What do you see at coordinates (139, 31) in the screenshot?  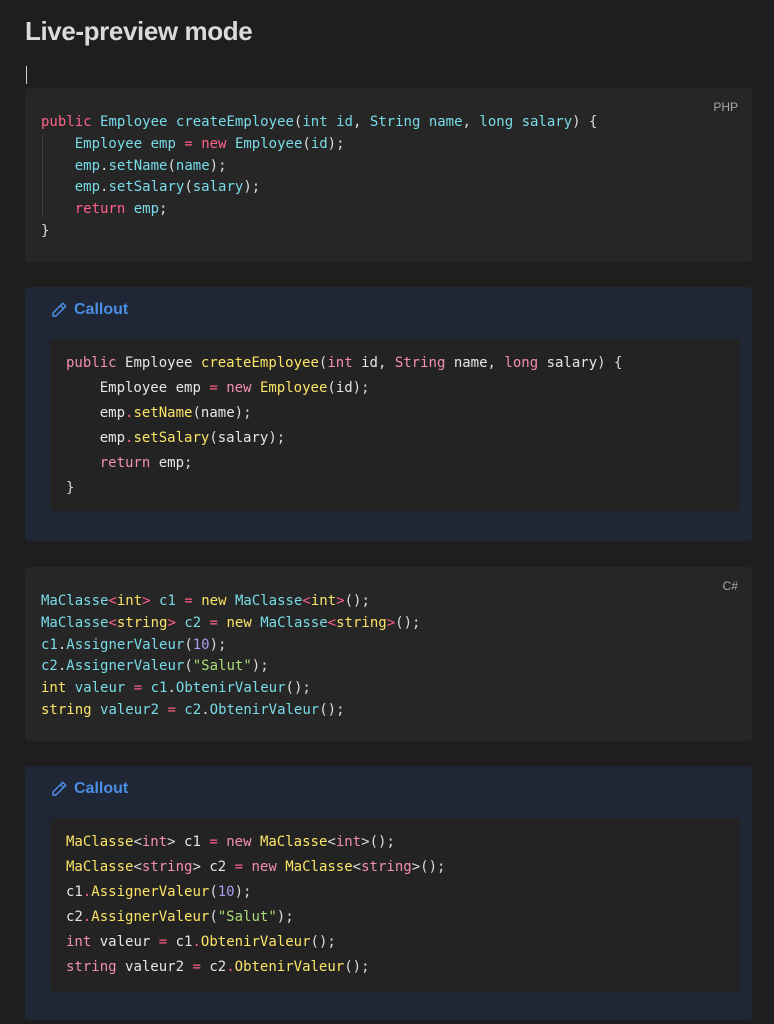 I see `page-title: Live-preview mode` at bounding box center [139, 31].